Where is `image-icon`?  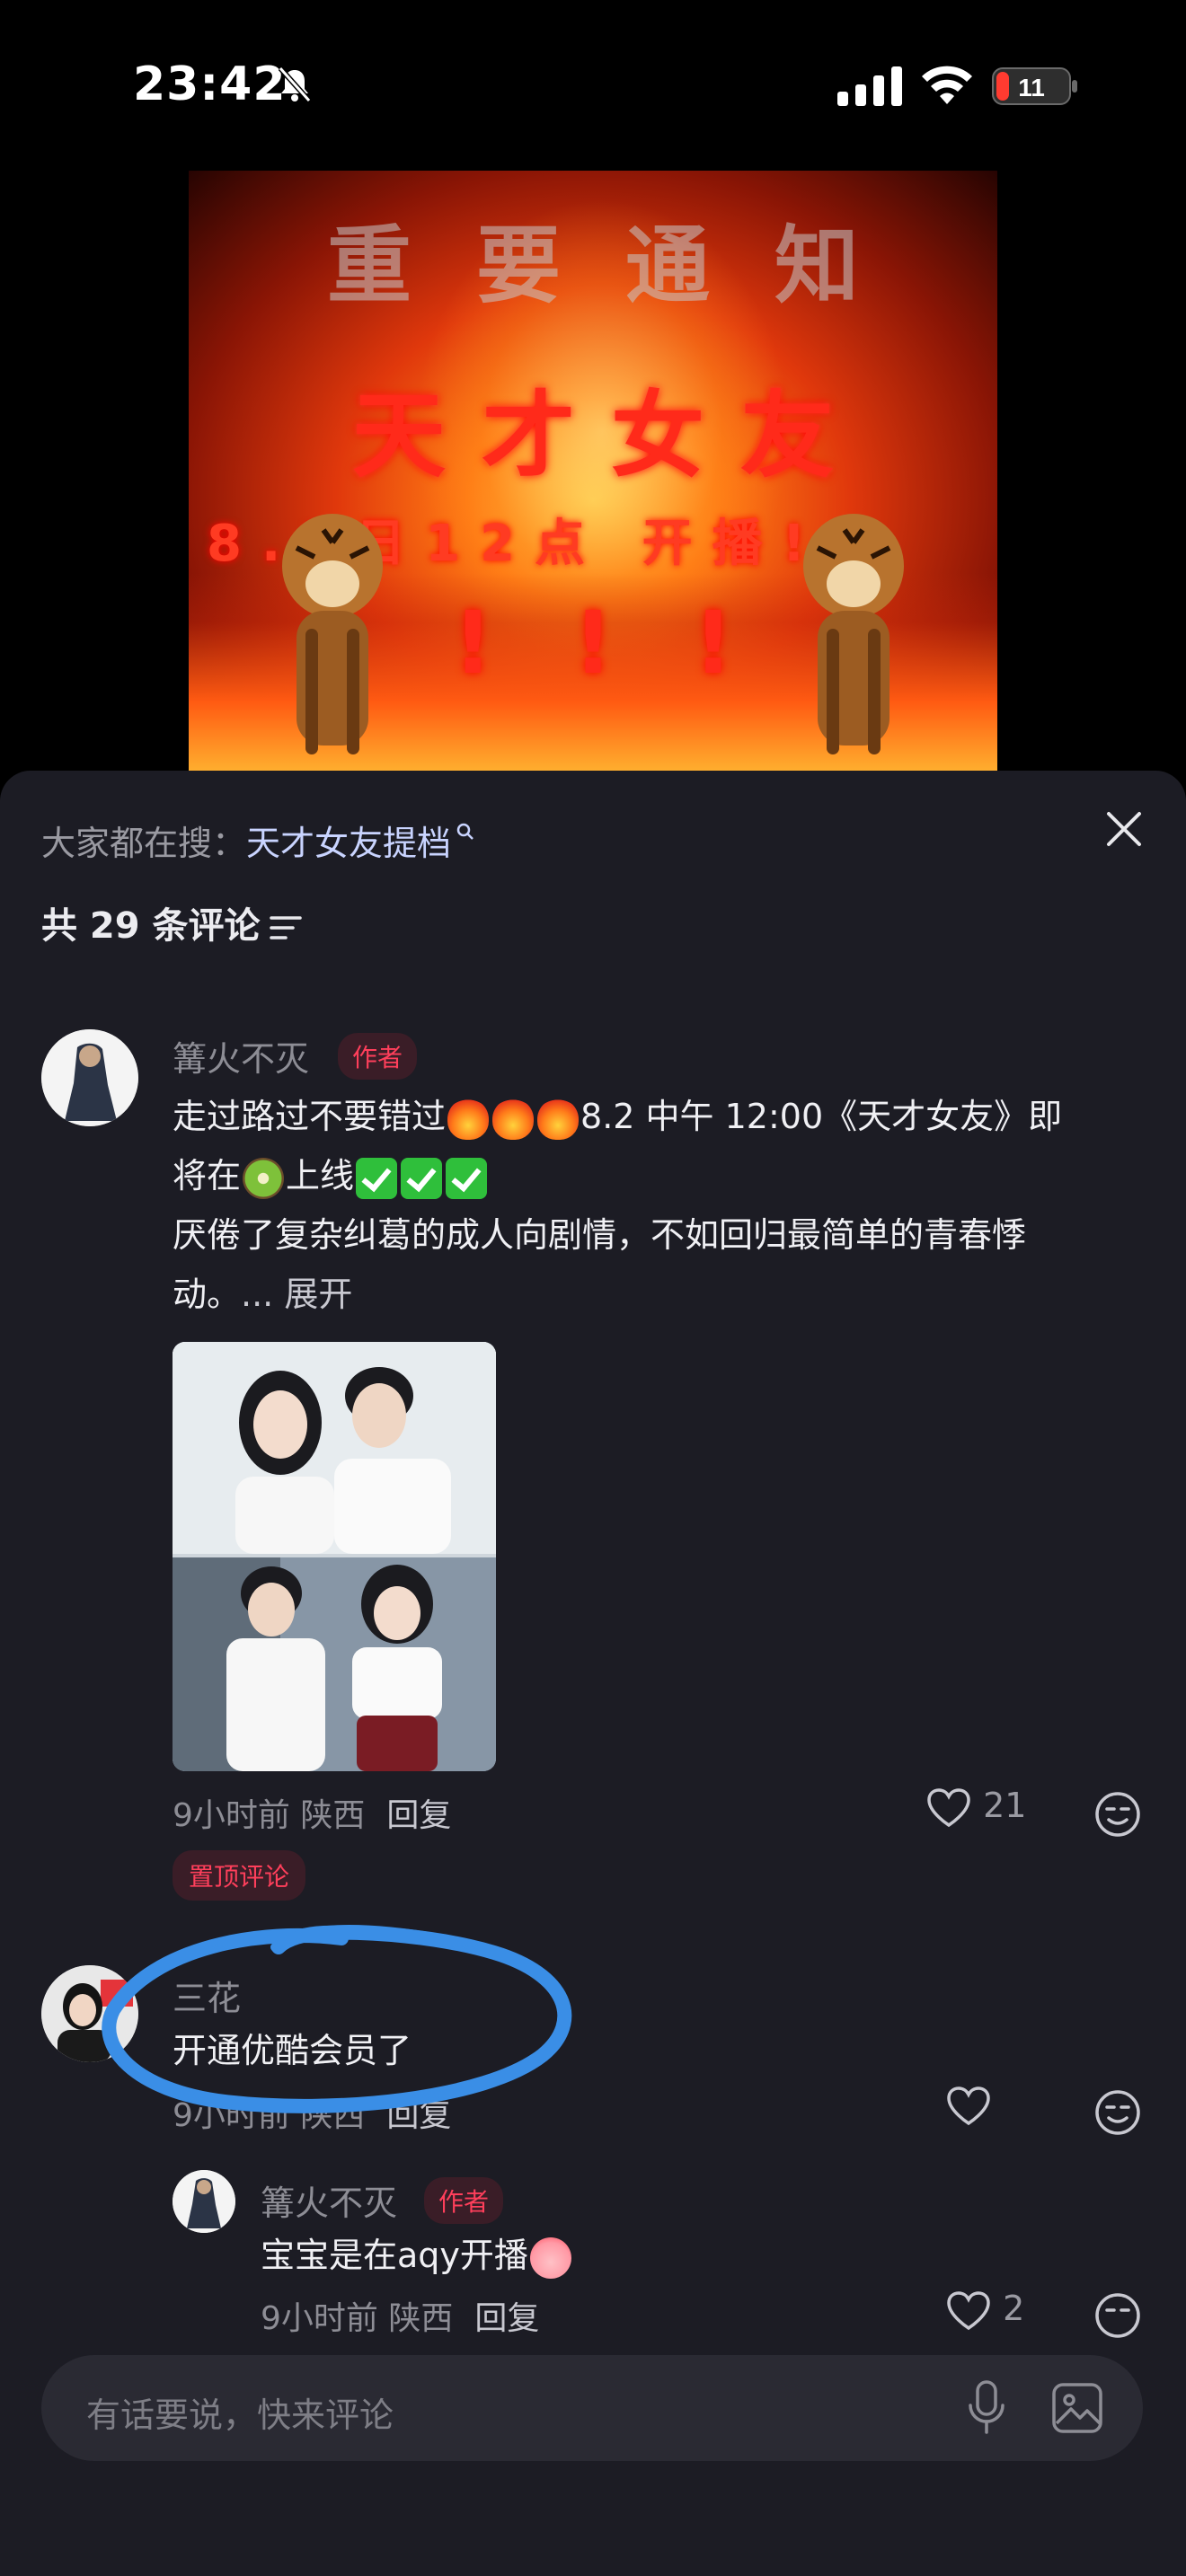 image-icon is located at coordinates (1077, 2408).